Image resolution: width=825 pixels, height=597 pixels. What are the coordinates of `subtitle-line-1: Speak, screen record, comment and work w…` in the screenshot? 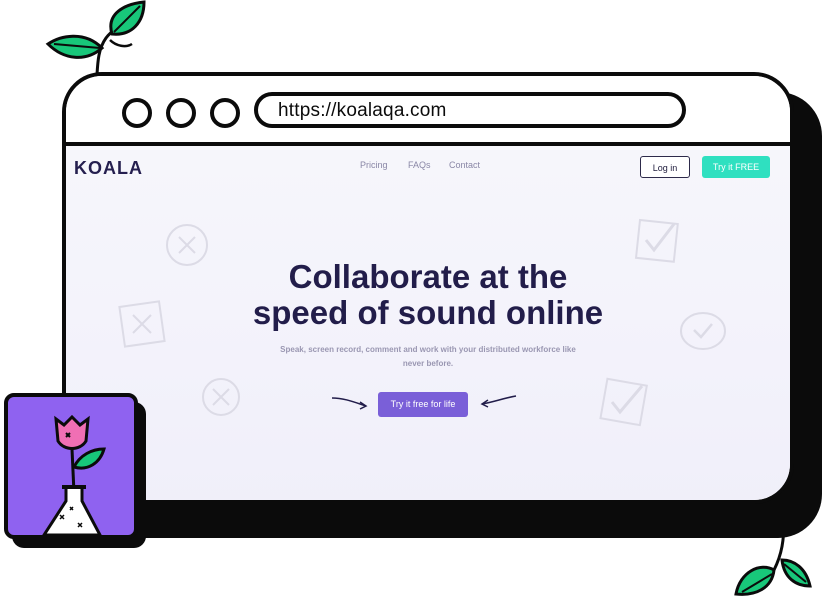 It's located at (428, 349).